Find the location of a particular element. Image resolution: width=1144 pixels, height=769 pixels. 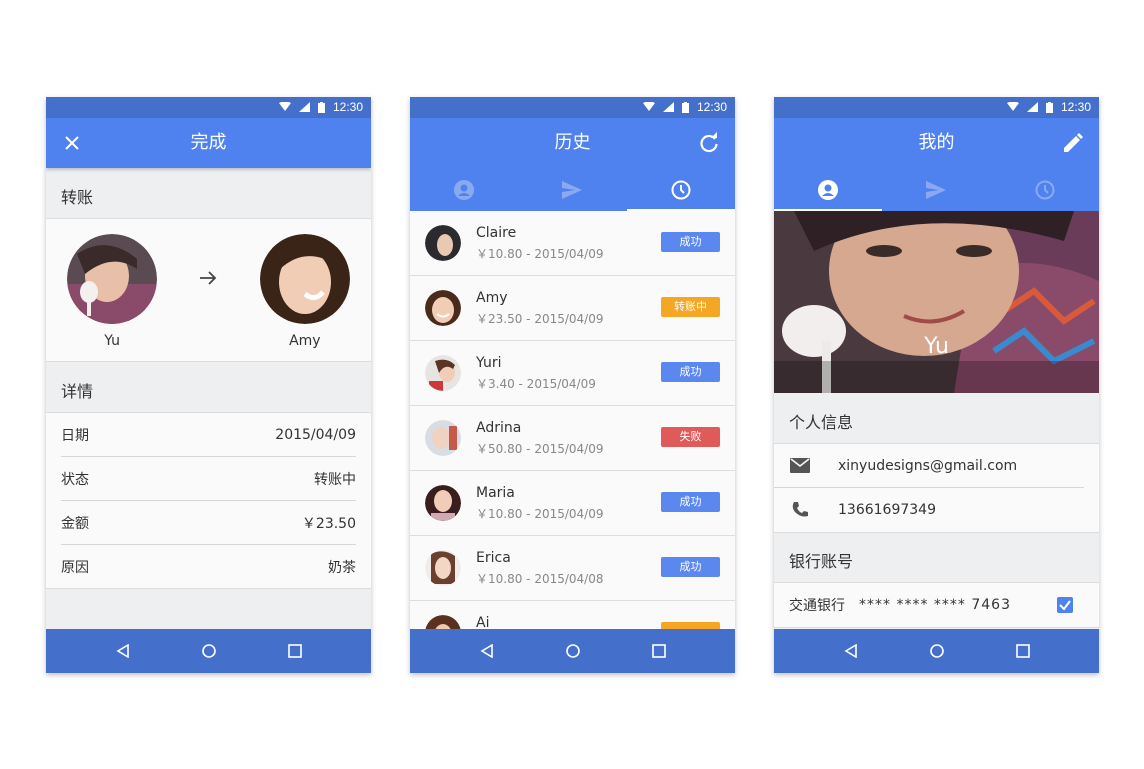

list-item: Erica ￥10.80 - 2015/04/08 成功 is located at coordinates (572, 568).